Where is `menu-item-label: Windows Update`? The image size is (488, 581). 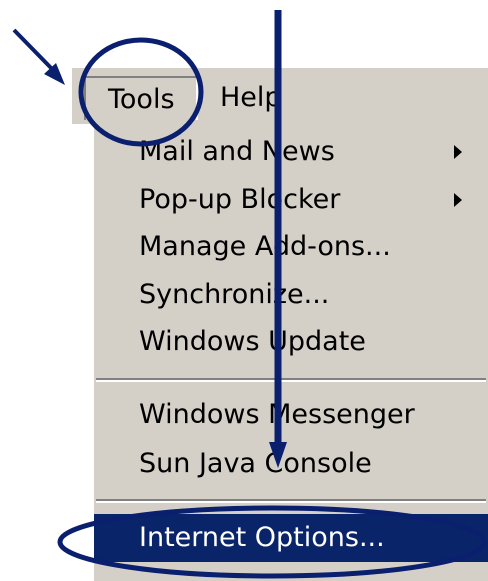
menu-item-label: Windows Update is located at coordinates (252, 341).